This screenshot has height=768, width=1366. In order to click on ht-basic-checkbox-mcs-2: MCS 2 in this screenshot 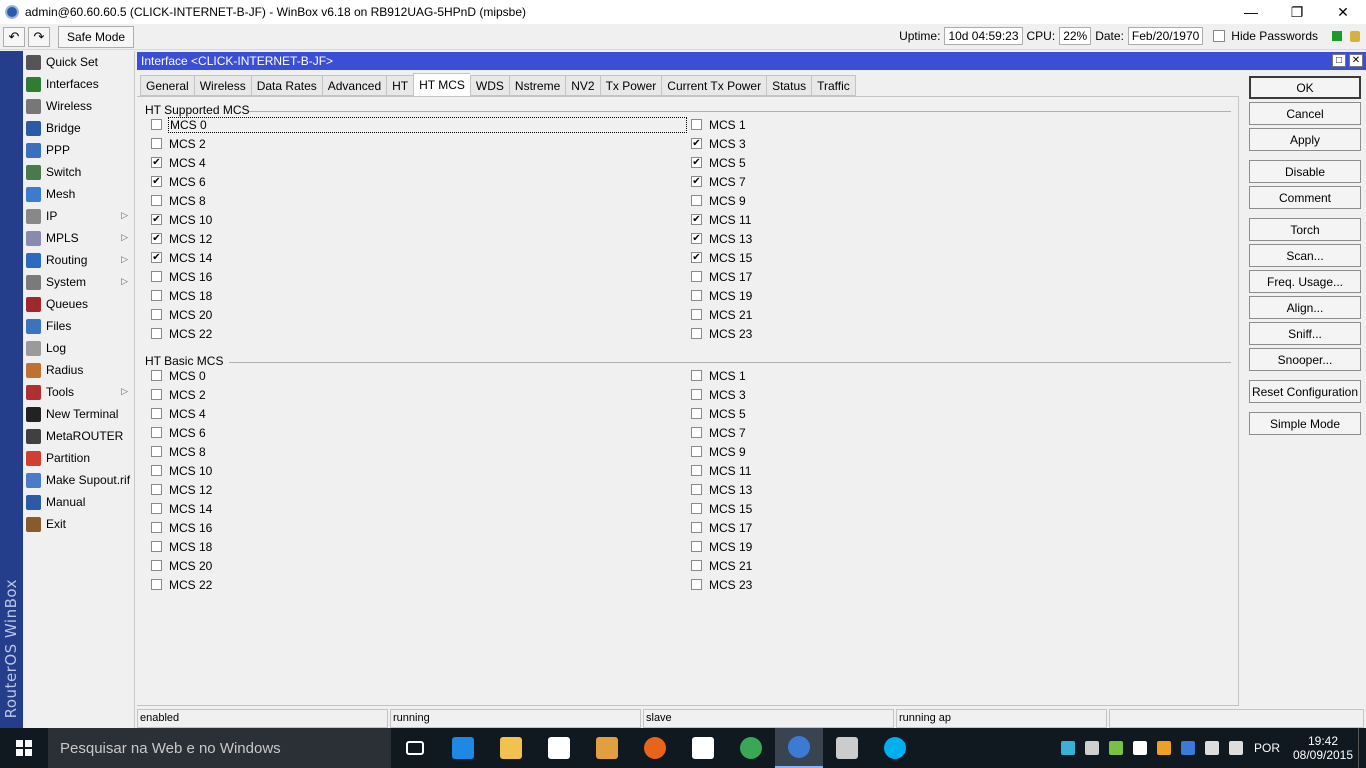, I will do `click(178, 394)`.